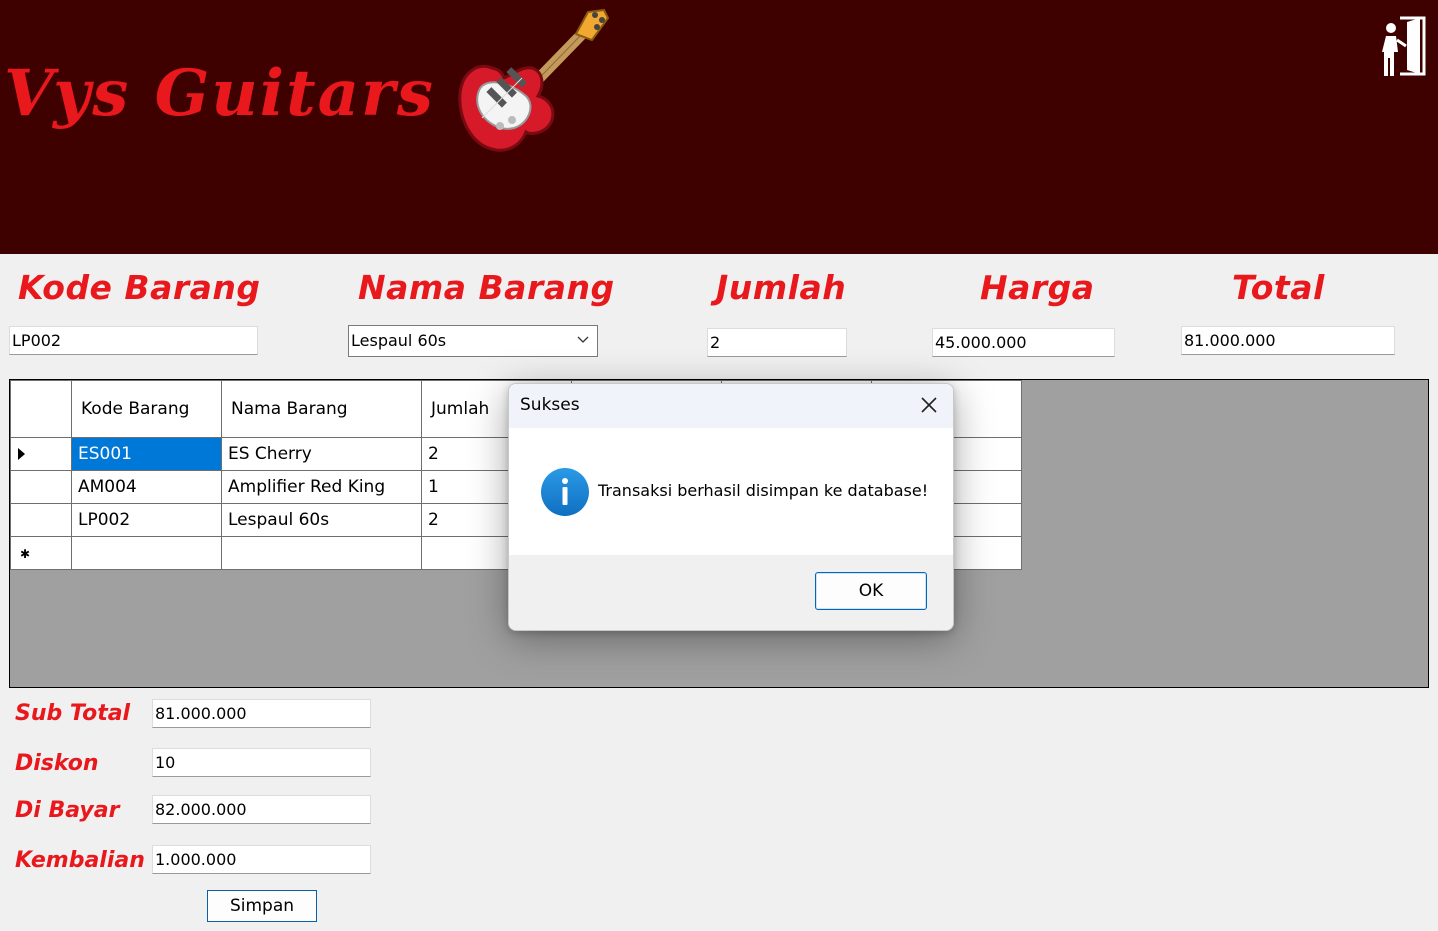 This screenshot has height=931, width=1438. Describe the element at coordinates (1037, 287) in the screenshot. I see `label-harga: Harga` at that location.